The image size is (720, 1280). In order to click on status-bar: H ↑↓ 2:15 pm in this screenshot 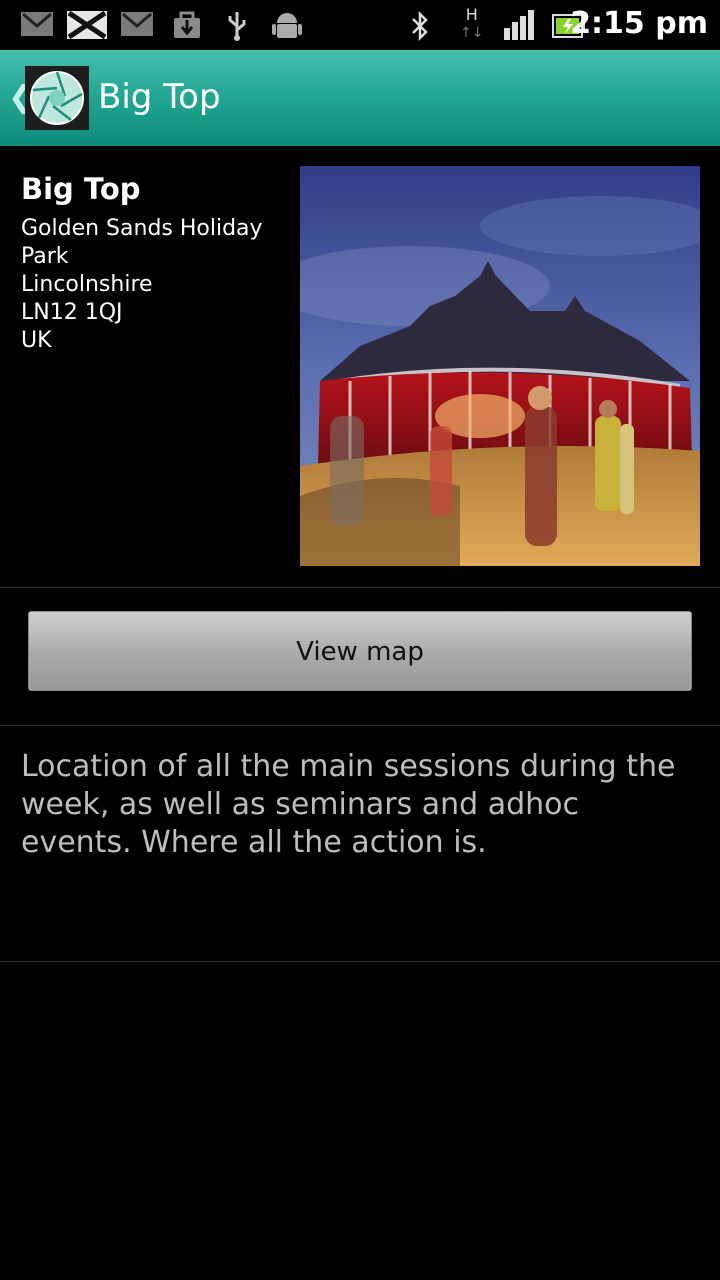, I will do `click(360, 25)`.